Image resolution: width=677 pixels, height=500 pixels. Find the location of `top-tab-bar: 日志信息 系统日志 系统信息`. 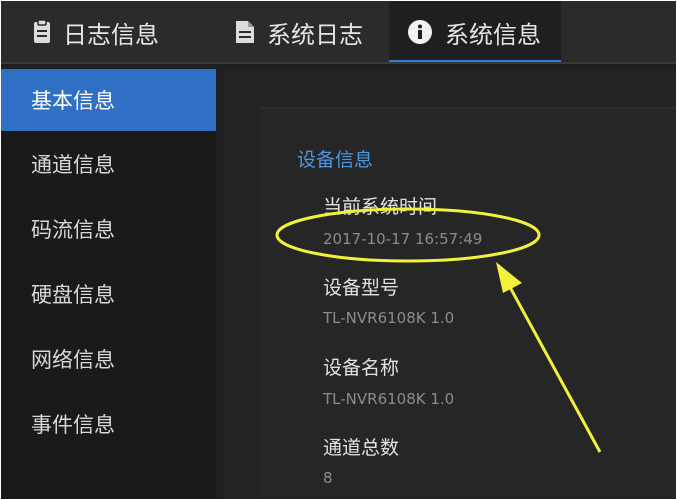

top-tab-bar: 日志信息 系统日志 系统信息 is located at coordinates (338, 32).